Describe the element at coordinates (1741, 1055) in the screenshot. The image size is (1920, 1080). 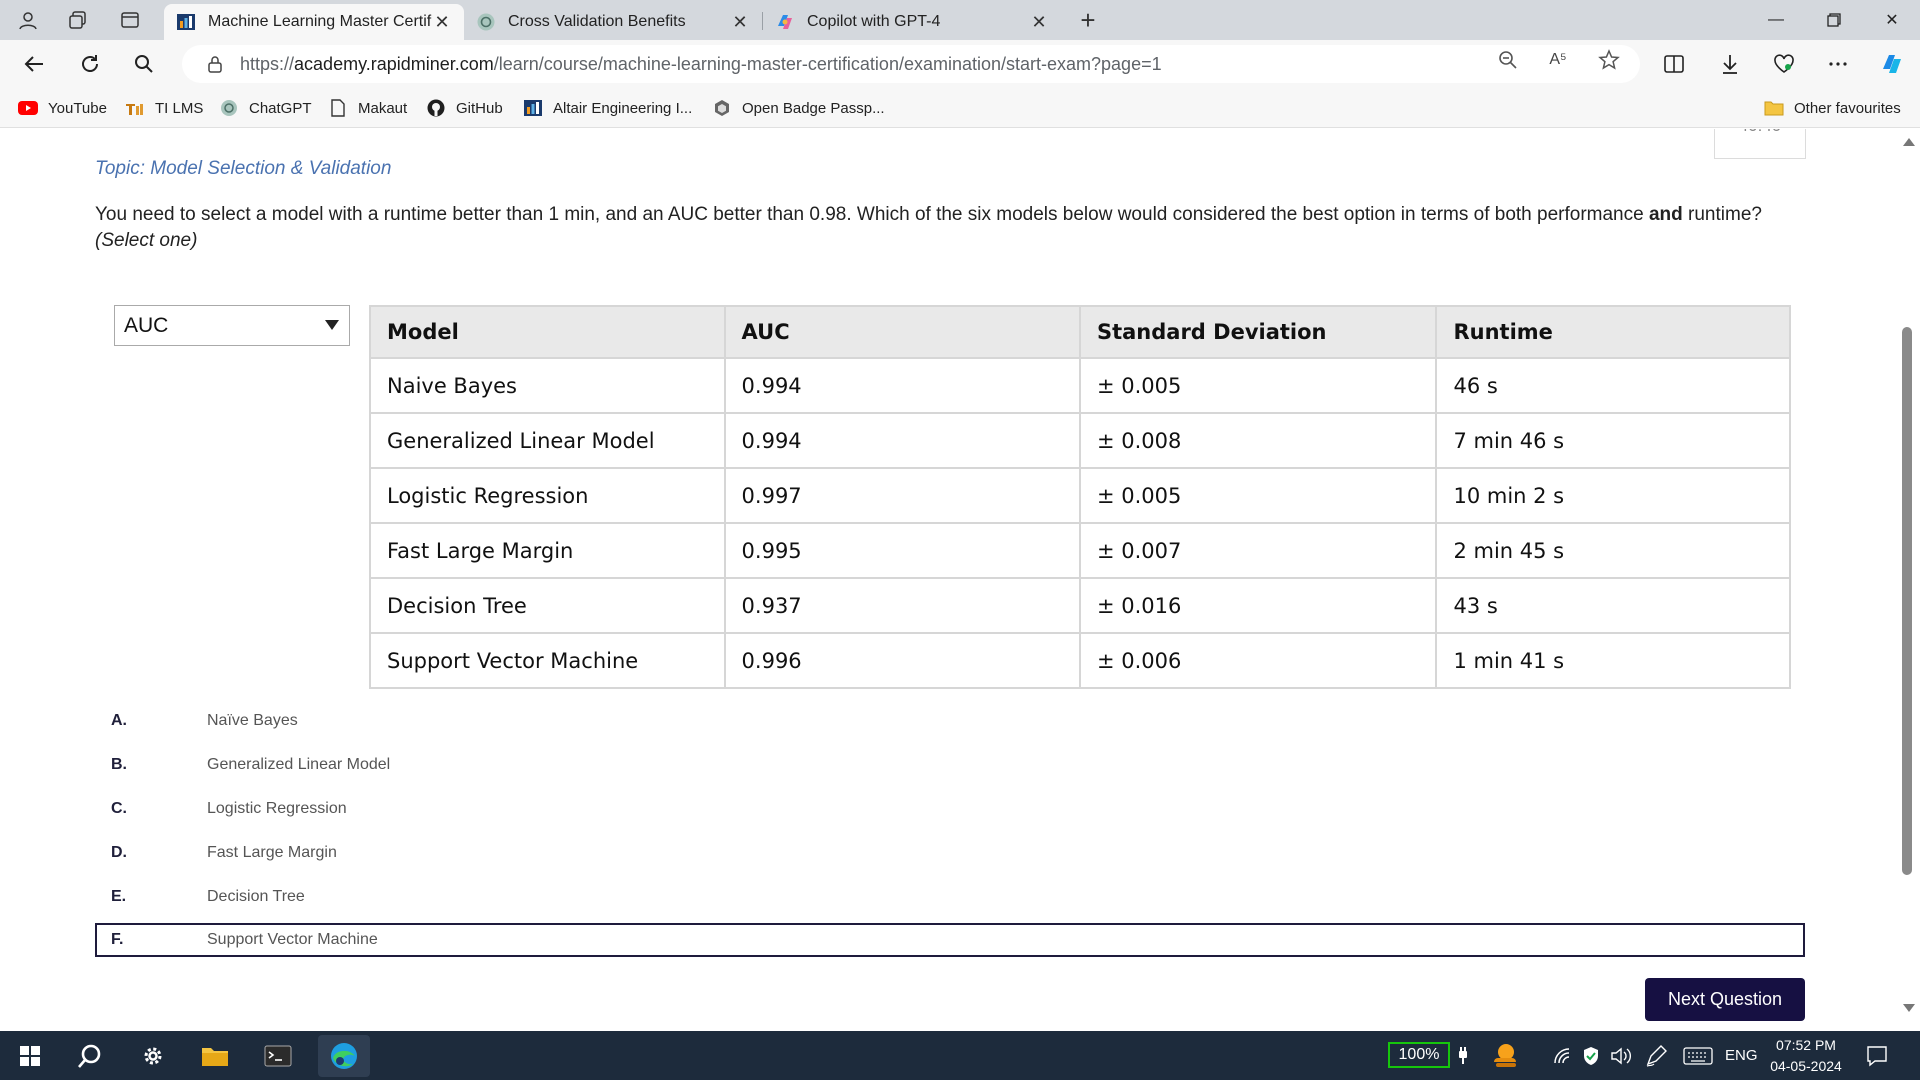
I see `input-language: ENG` at that location.